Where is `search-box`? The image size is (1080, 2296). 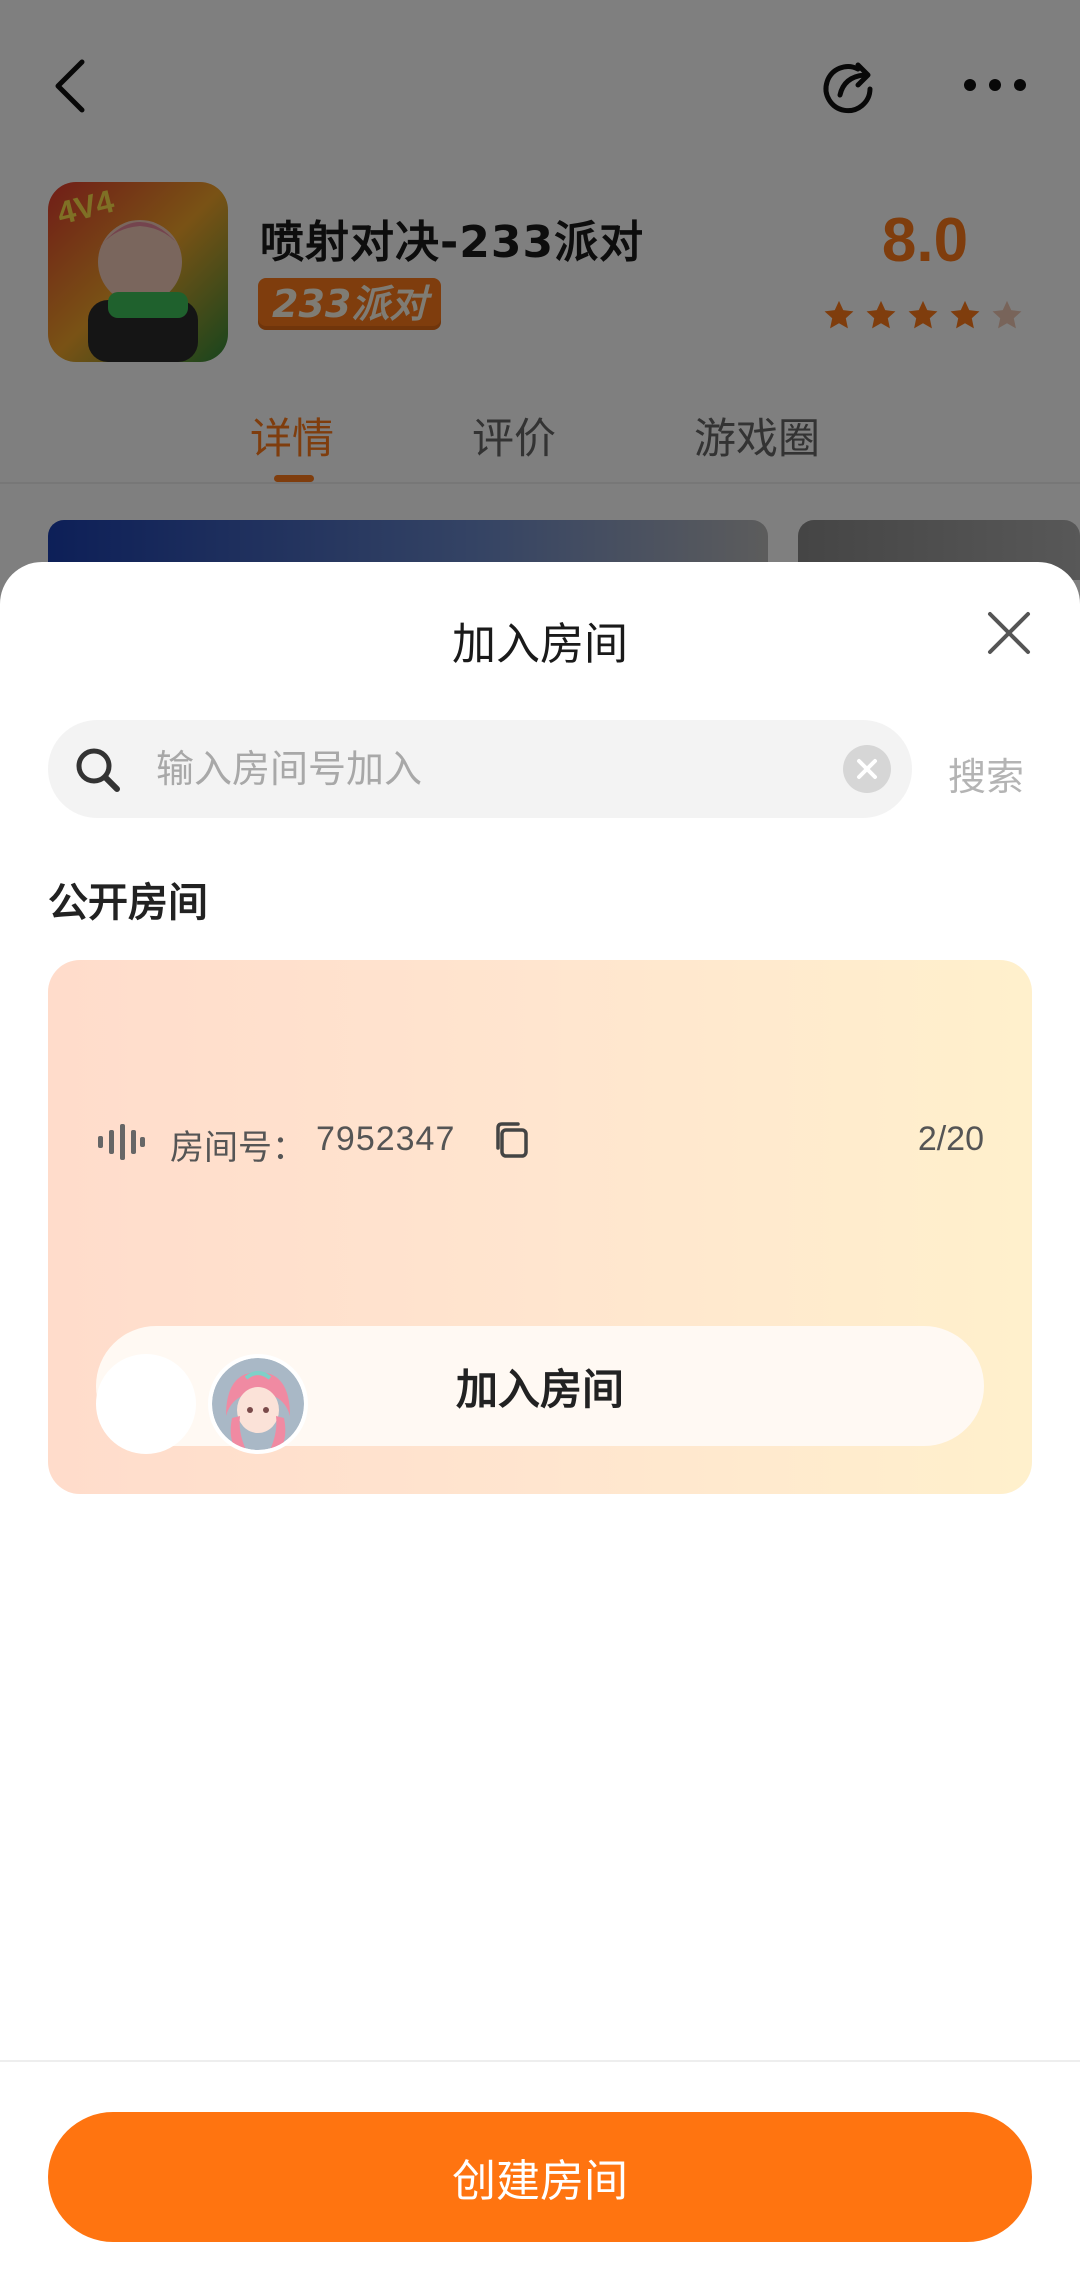
search-box is located at coordinates (480, 769).